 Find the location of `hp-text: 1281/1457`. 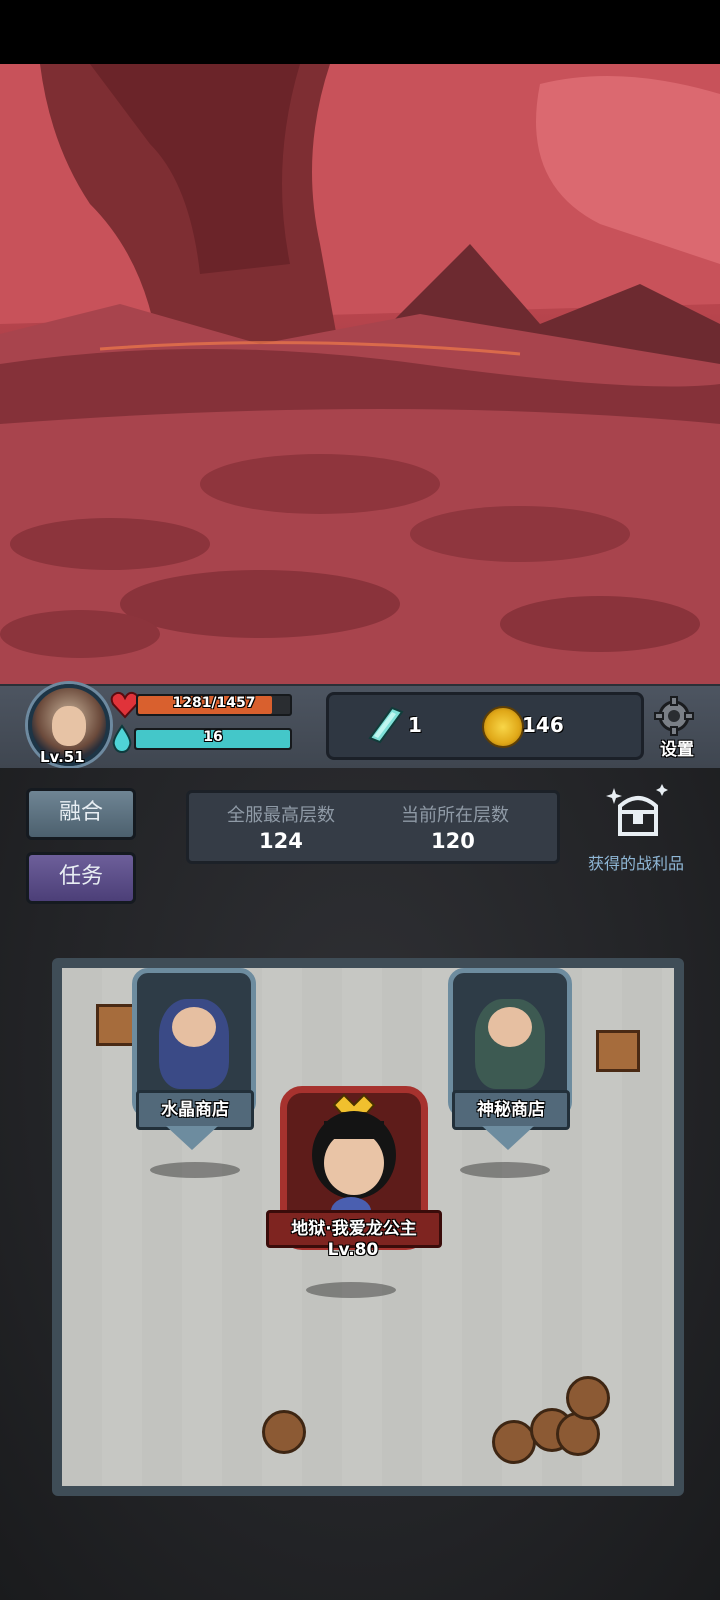

hp-text: 1281/1457 is located at coordinates (214, 703).